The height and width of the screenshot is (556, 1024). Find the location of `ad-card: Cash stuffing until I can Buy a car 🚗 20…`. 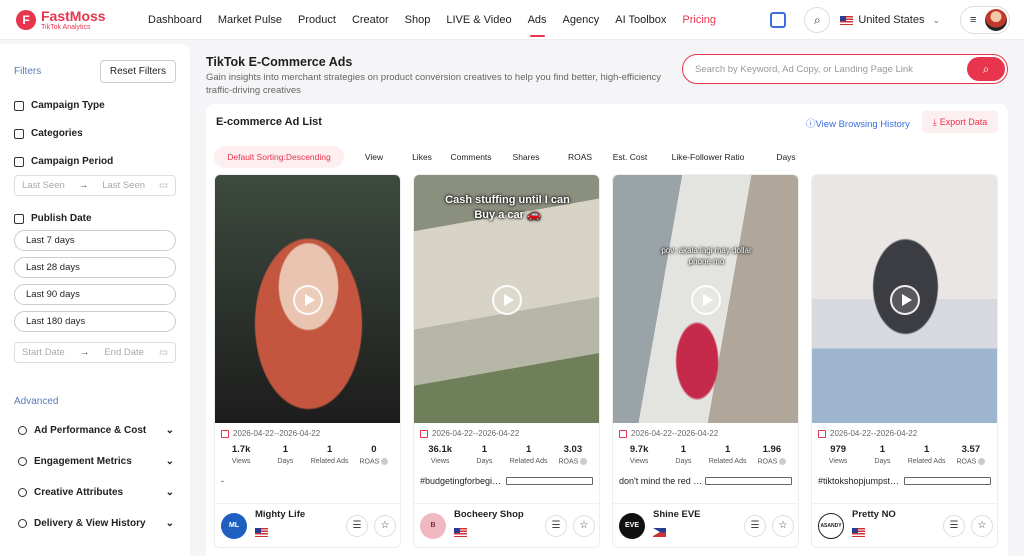

ad-card: Cash stuffing until I can Buy a car 🚗 20… is located at coordinates (506, 361).